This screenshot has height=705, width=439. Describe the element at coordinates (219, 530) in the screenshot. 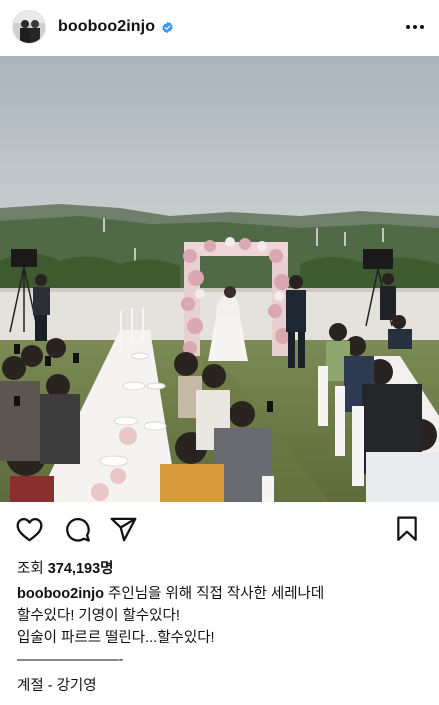

I see `action-bar` at that location.